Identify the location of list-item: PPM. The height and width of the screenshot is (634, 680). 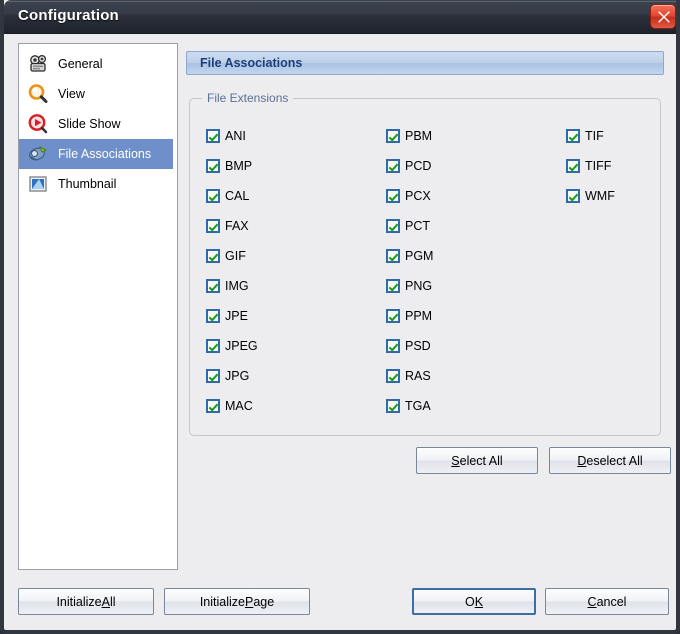
(460, 316).